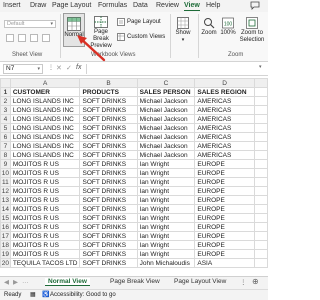 The height and width of the screenshot is (300, 320). What do you see at coordinates (5, 218) in the screenshot?
I see `row-header: 15` at bounding box center [5, 218].